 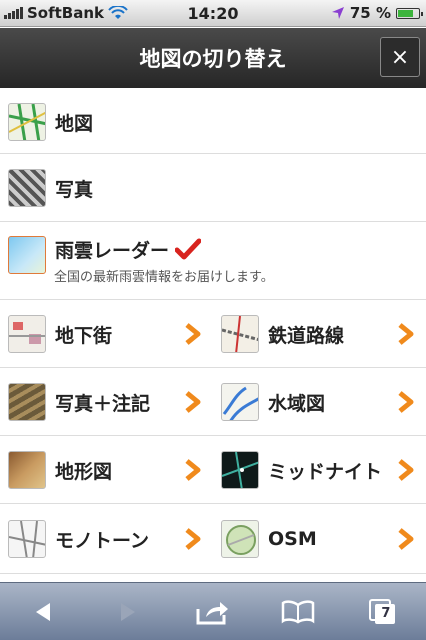 I want to click on close-button: ×, so click(x=400, y=57).